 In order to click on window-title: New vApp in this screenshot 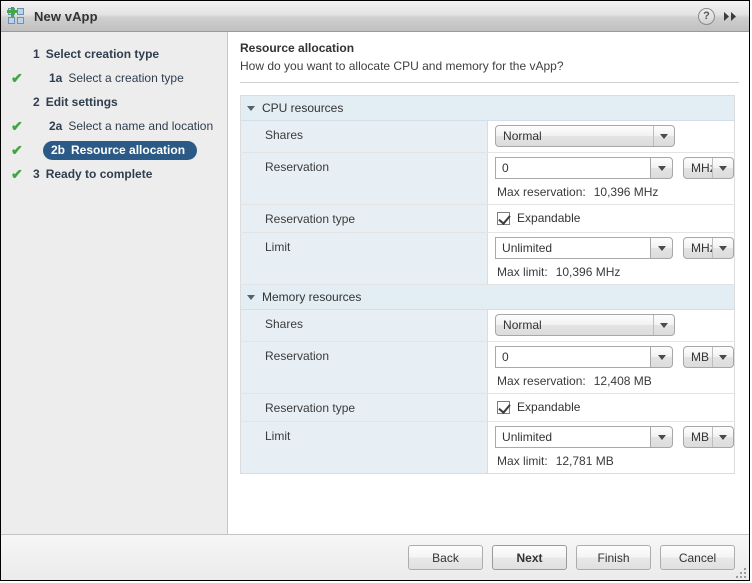, I will do `click(66, 16)`.